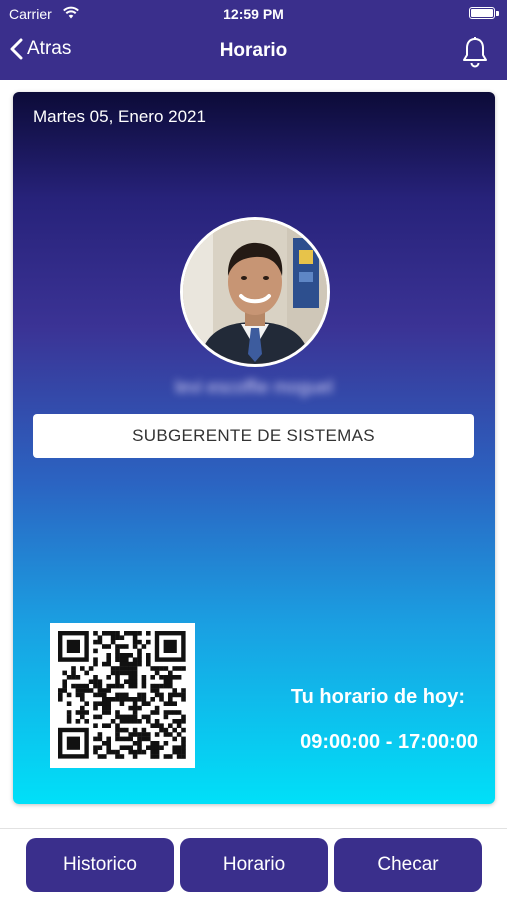 Image resolution: width=507 pixels, height=901 pixels. Describe the element at coordinates (377, 697) in the screenshot. I see `schedule-label: Tu horario de hoy:` at that location.